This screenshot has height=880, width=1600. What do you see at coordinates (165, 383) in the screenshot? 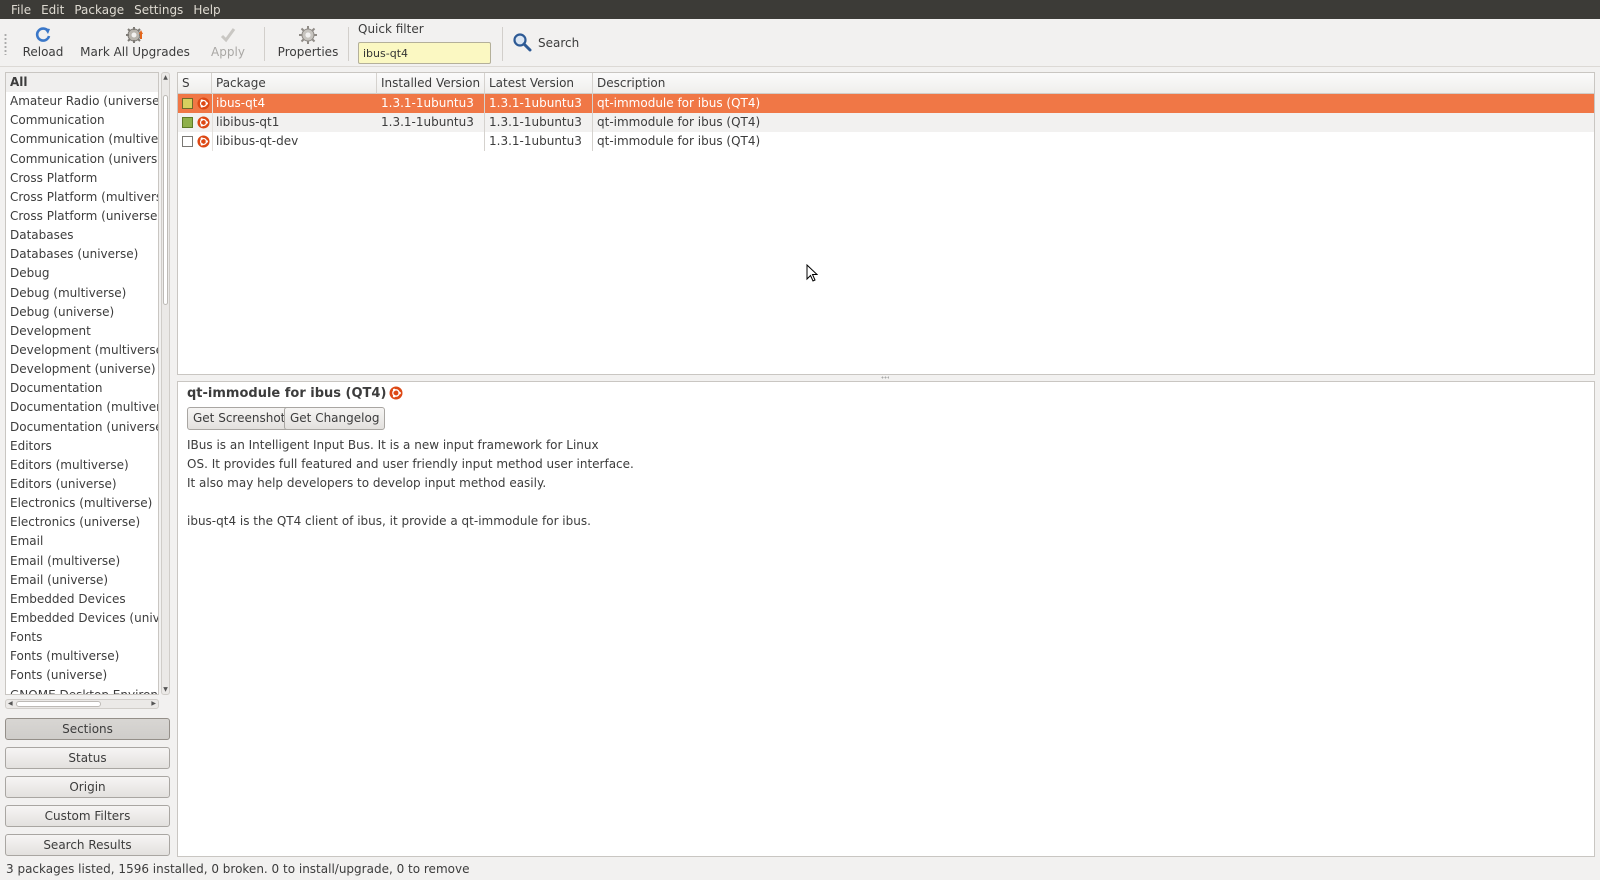
I see `category-vertical-scrollbar: ▲ ▼` at bounding box center [165, 383].